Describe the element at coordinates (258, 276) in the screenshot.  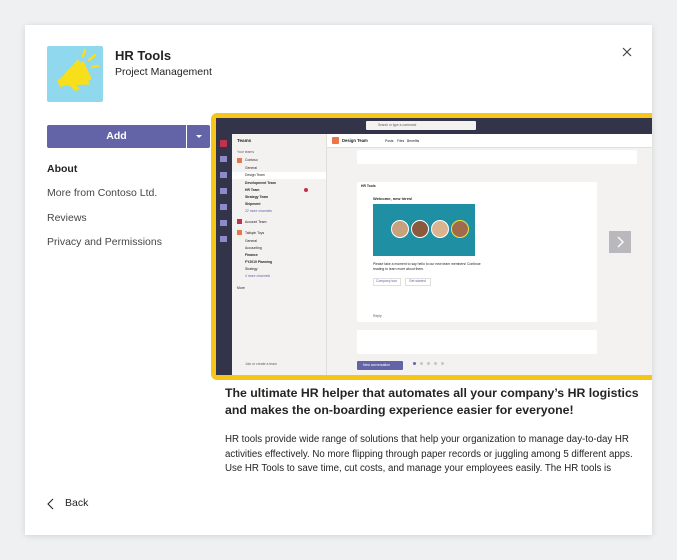
I see `screenshot-channel: 4 more channels` at that location.